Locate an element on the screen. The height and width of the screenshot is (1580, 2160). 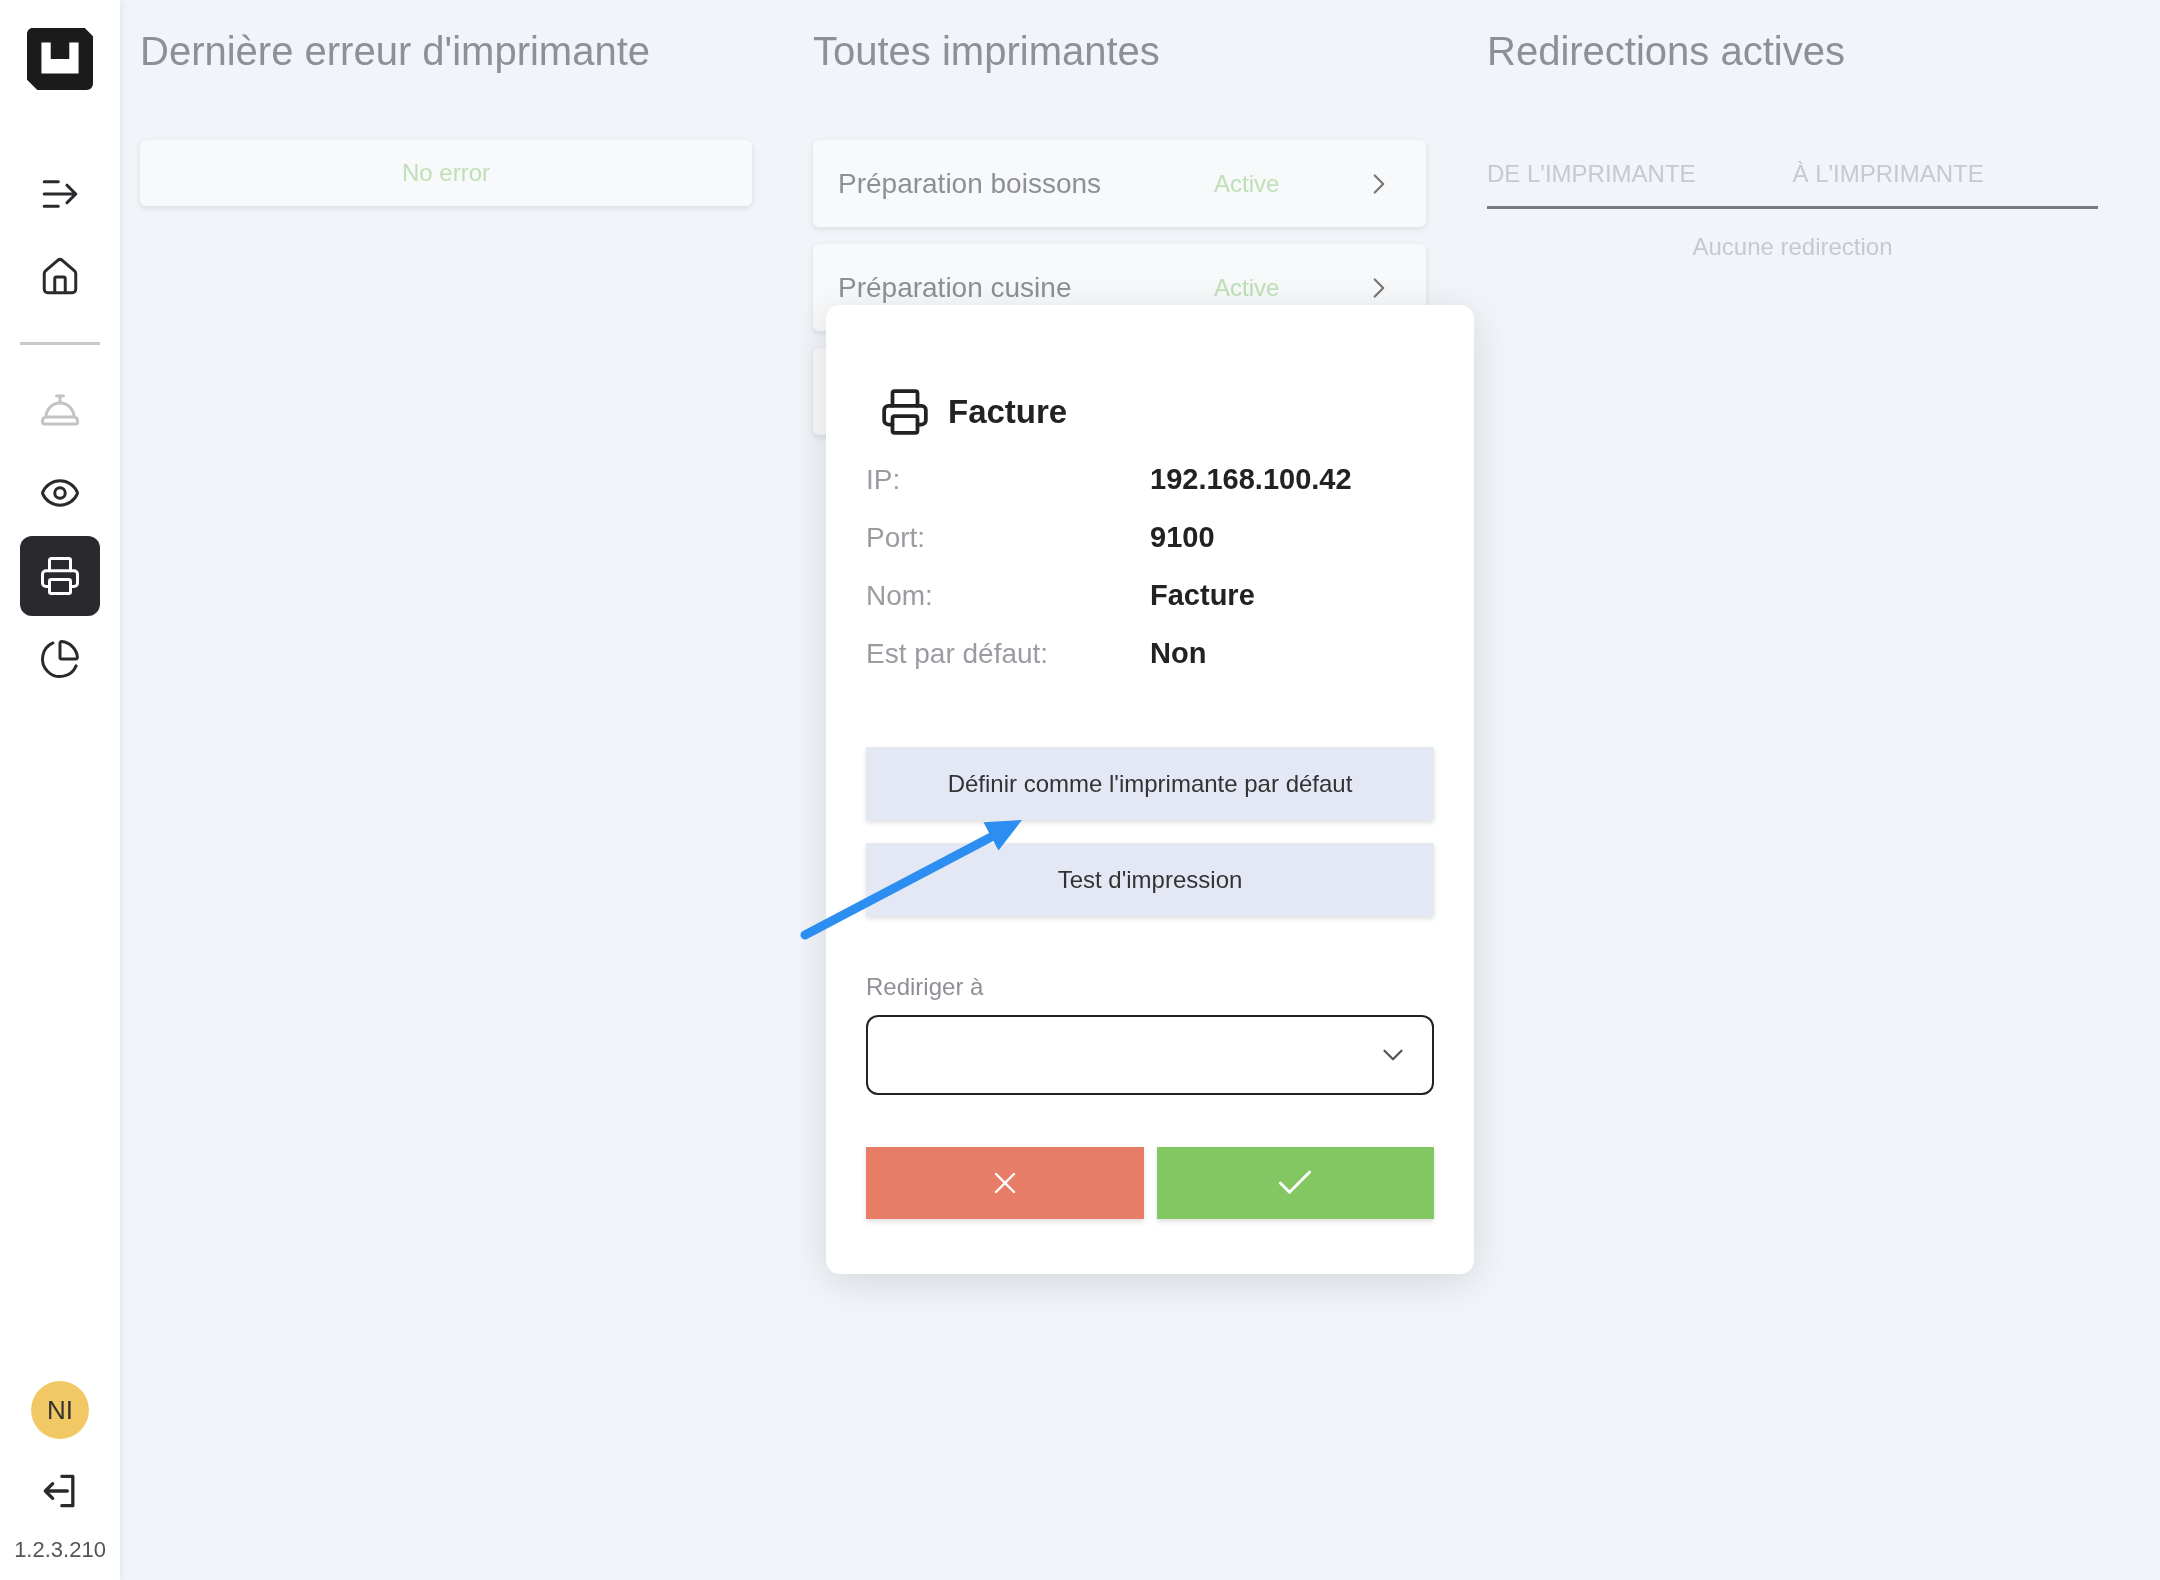
action-button: Définir comme l'imprimante par défaut is located at coordinates (1150, 783).